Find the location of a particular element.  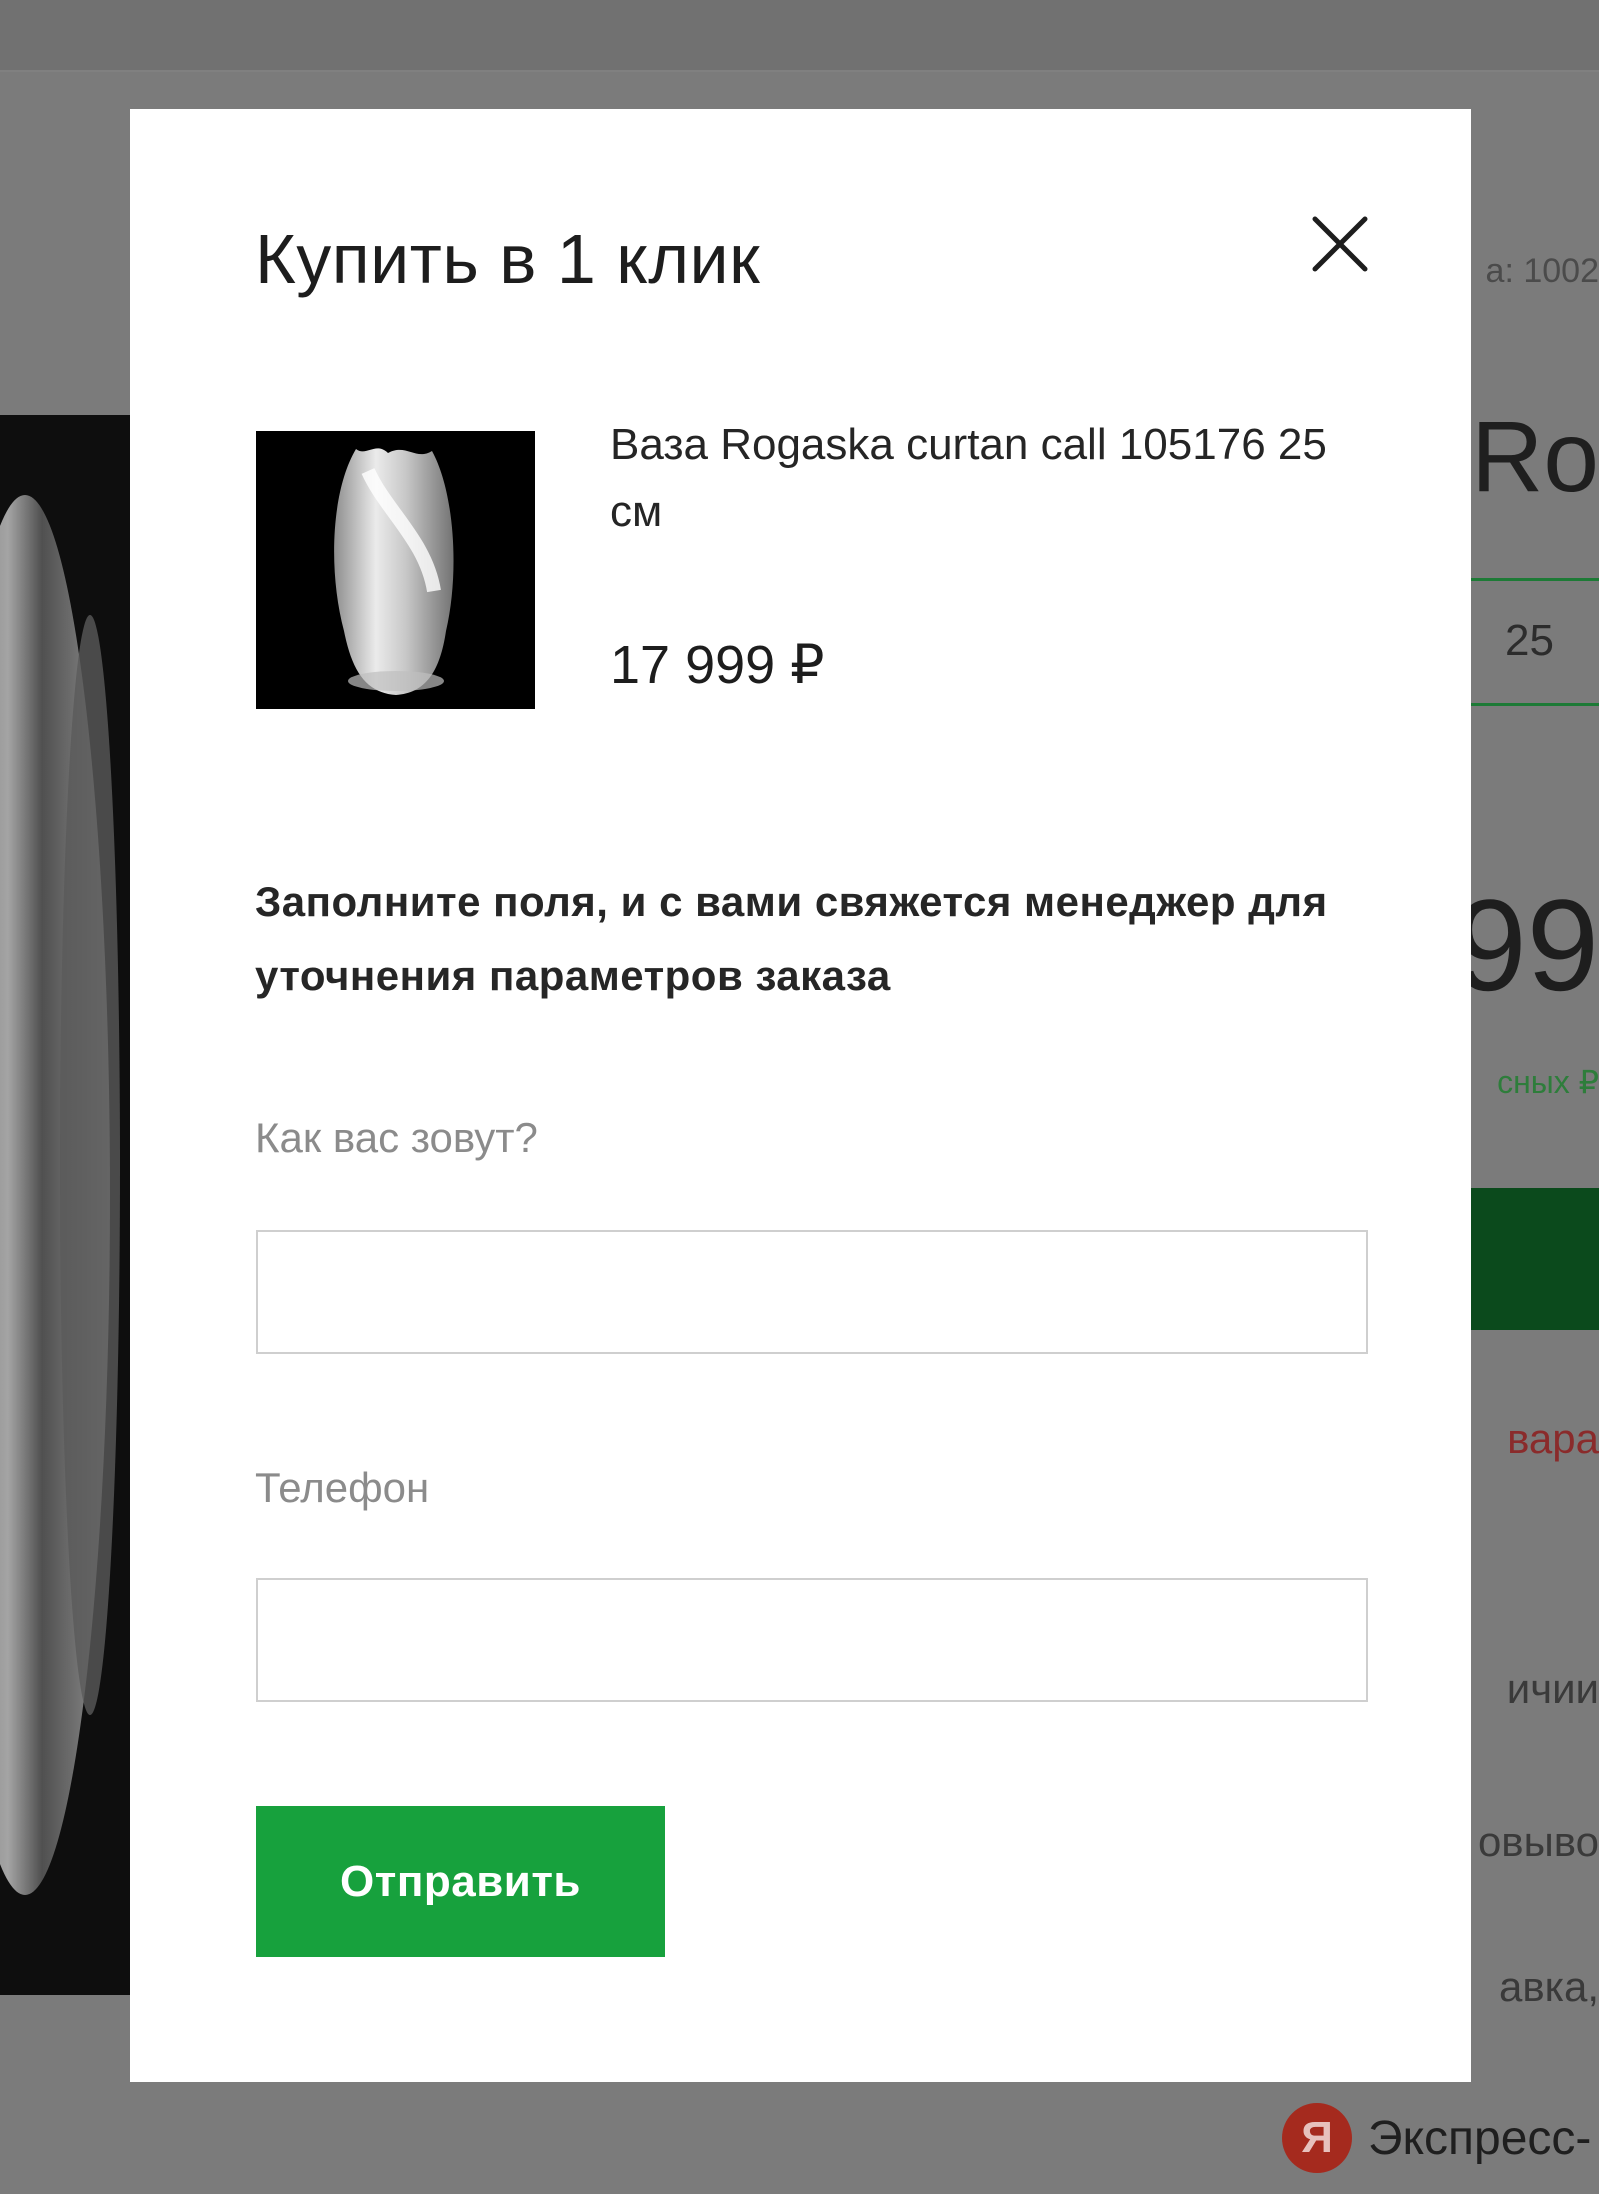

name-input is located at coordinates (812, 1292).